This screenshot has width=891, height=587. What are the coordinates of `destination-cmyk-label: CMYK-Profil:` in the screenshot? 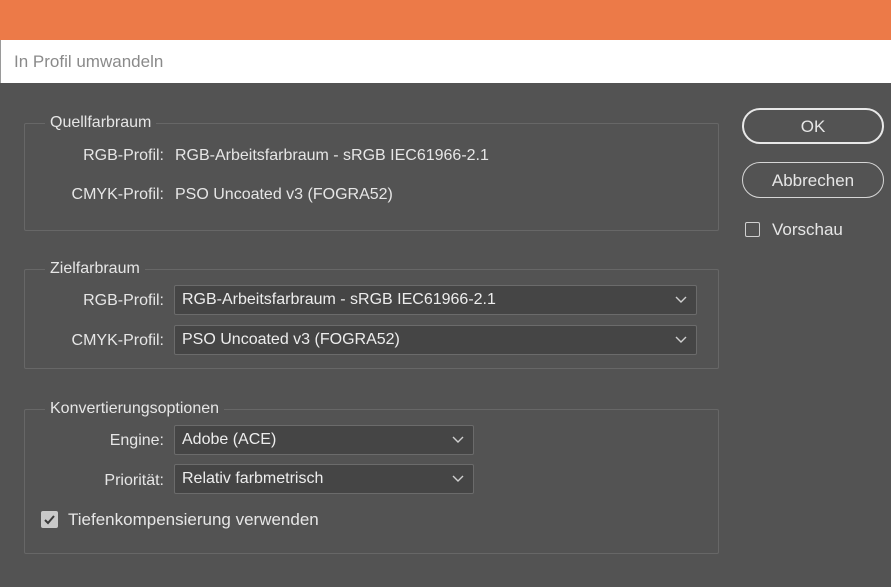 It's located at (117, 340).